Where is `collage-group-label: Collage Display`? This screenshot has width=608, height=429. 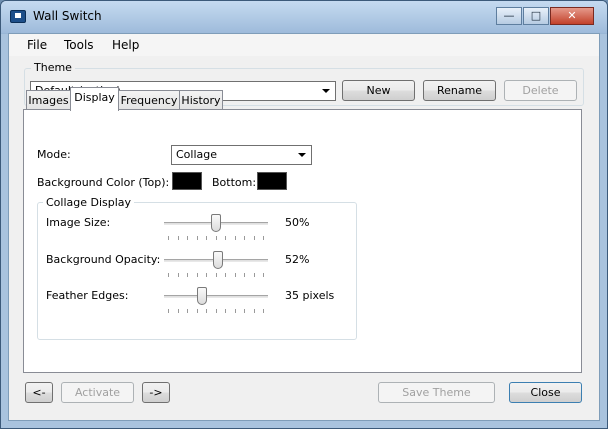 collage-group-label: Collage Display is located at coordinates (89, 202).